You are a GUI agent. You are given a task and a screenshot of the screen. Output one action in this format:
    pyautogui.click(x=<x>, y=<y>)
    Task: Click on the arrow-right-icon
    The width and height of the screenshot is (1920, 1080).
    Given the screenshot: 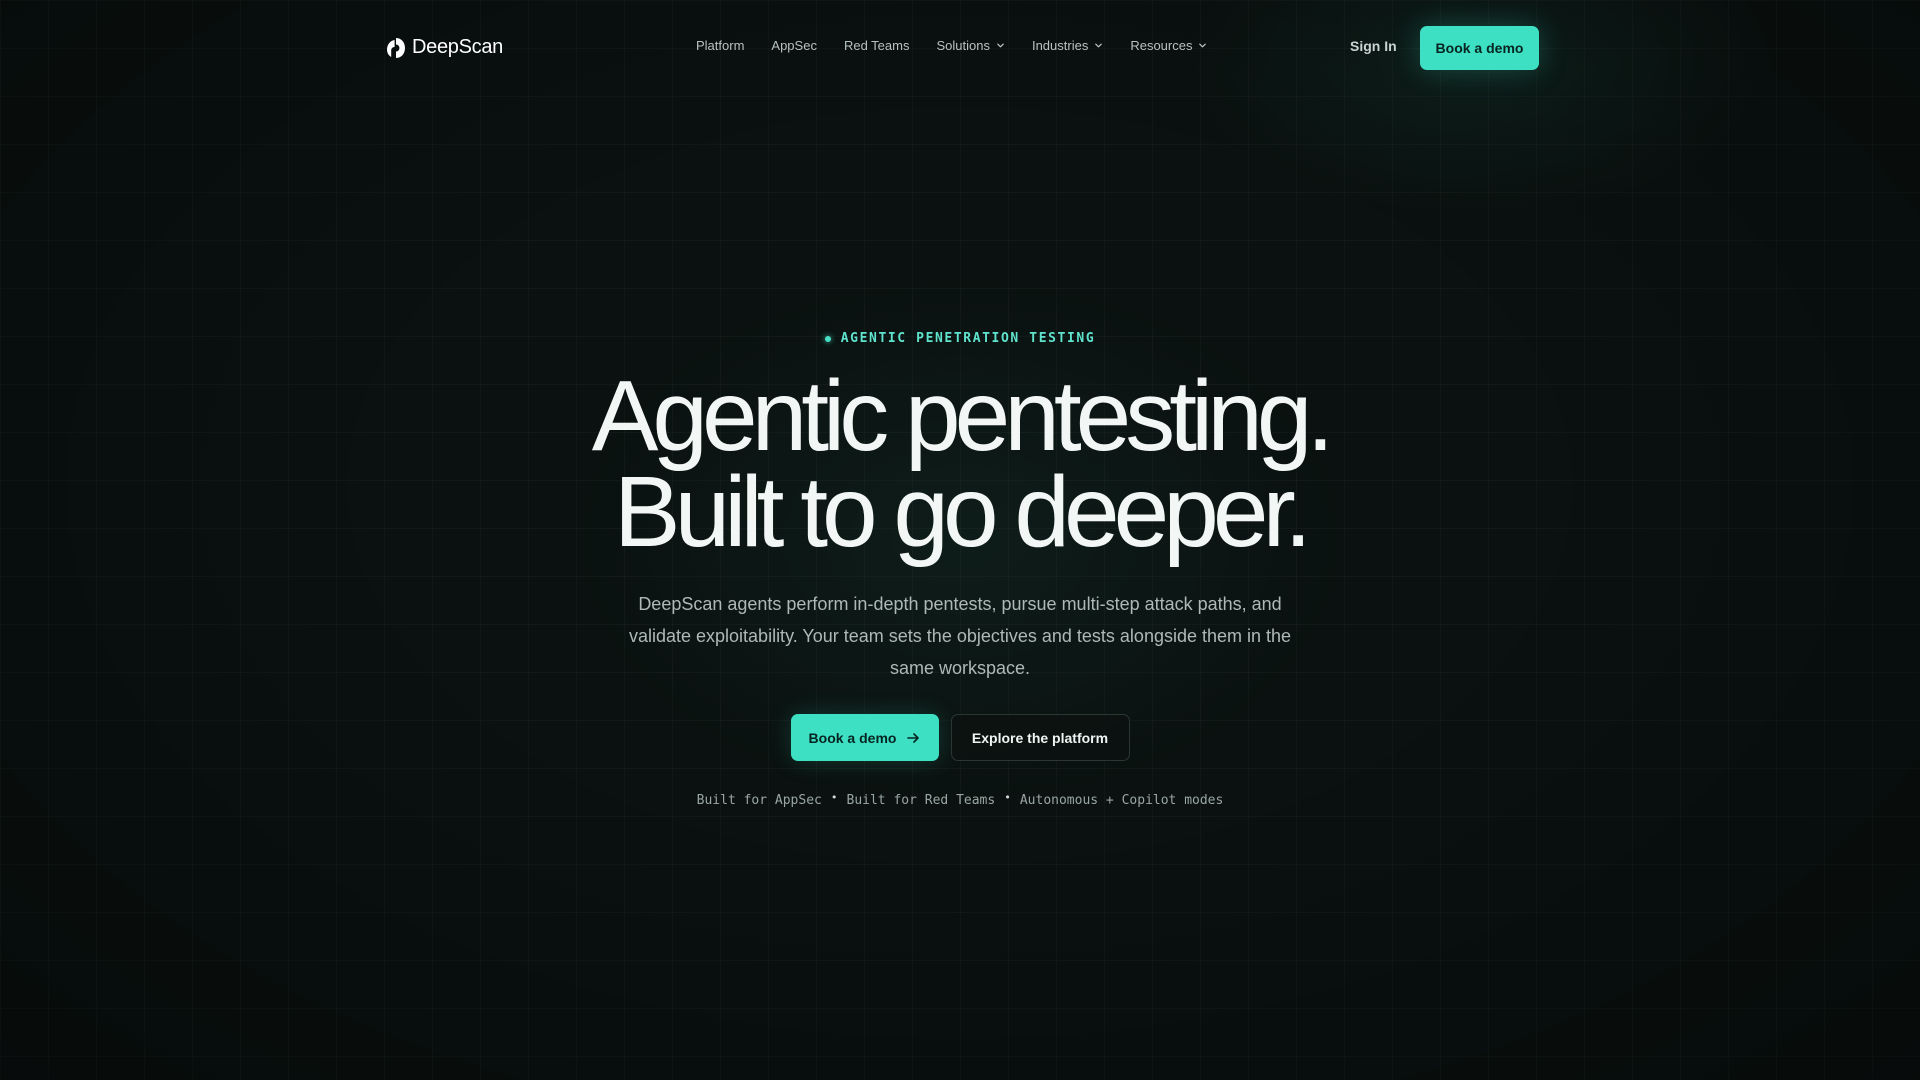 What is the action you would take?
    pyautogui.click(x=913, y=737)
    